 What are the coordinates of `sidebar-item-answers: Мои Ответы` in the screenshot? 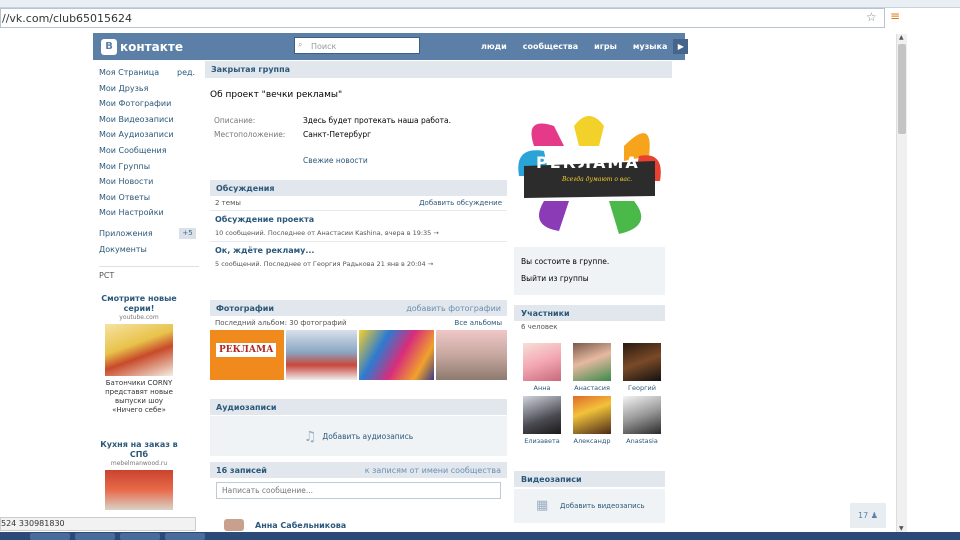 It's located at (149, 201).